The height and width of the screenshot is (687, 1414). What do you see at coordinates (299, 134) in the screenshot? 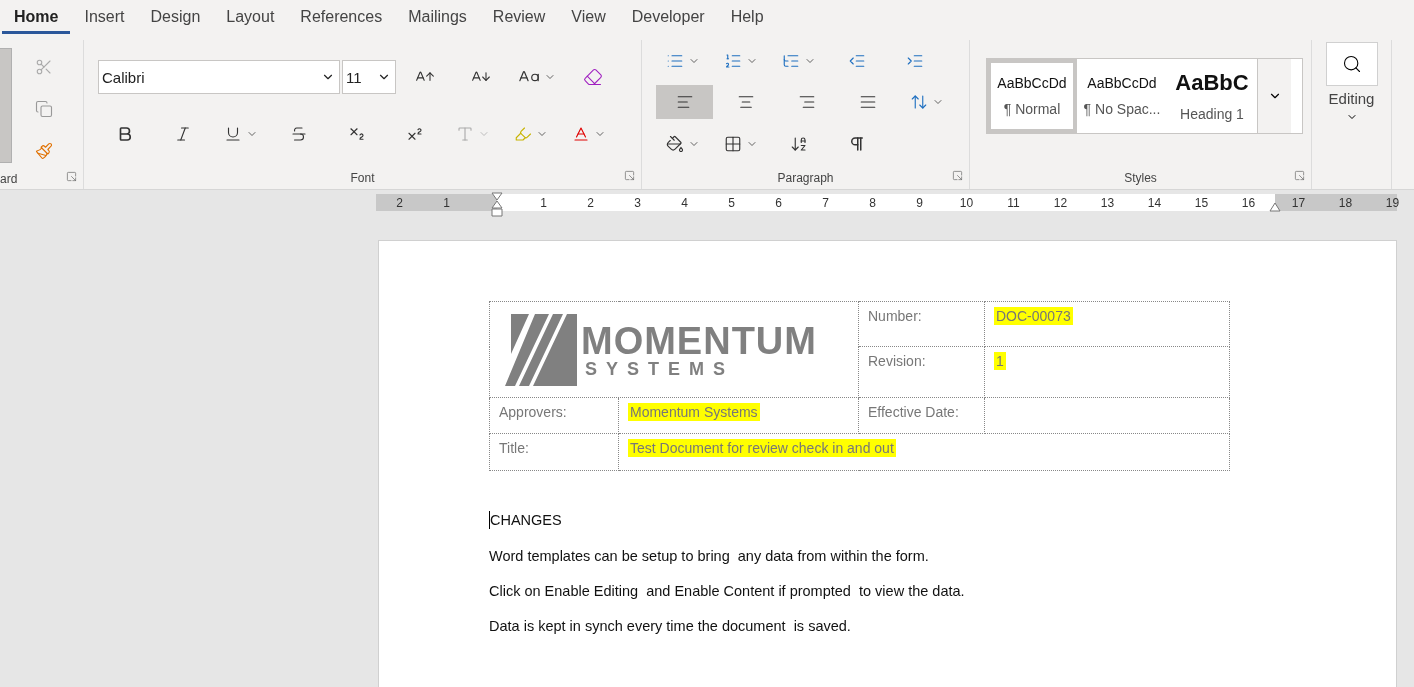
I see `strikethrough-icon` at bounding box center [299, 134].